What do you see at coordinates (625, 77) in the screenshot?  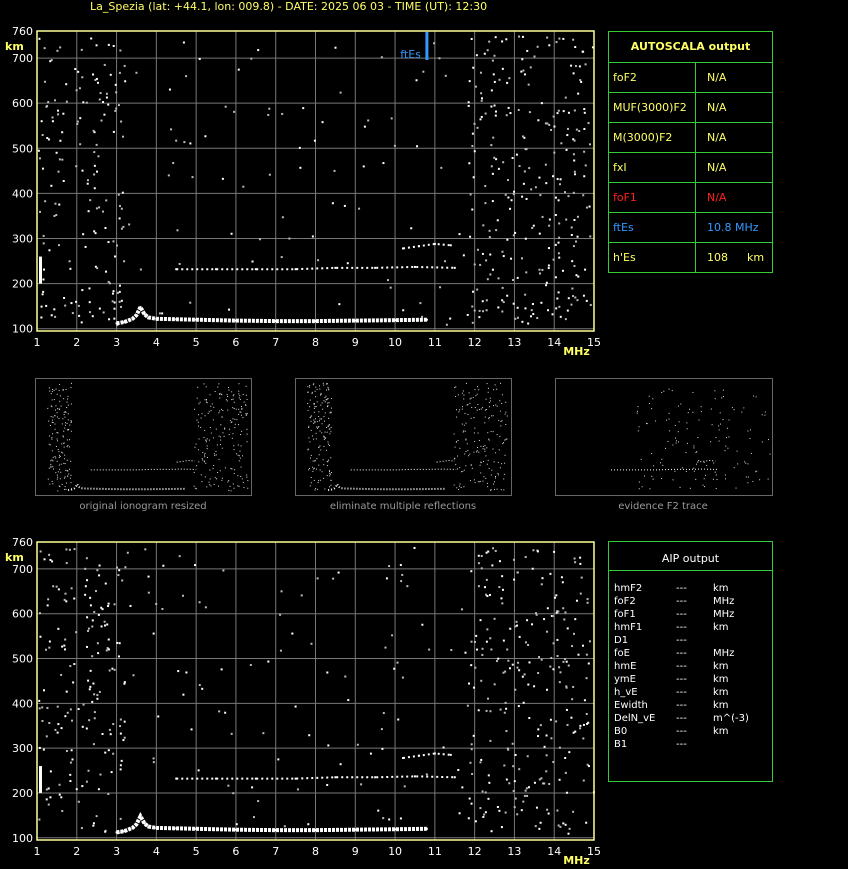 I see `autoscala-label: foF2` at bounding box center [625, 77].